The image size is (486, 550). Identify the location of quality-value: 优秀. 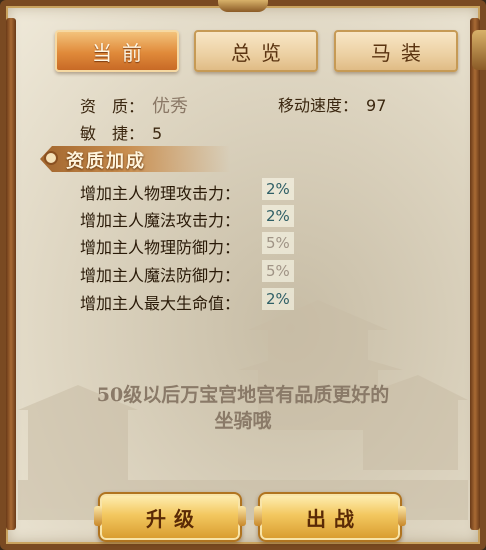
(170, 106).